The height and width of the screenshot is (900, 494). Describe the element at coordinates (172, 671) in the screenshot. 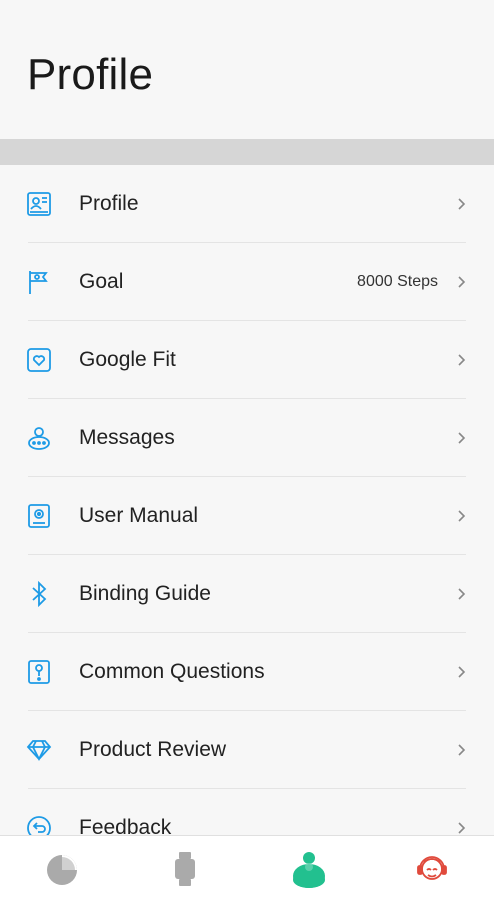

I see `menu-item-label: Common Questions` at that location.